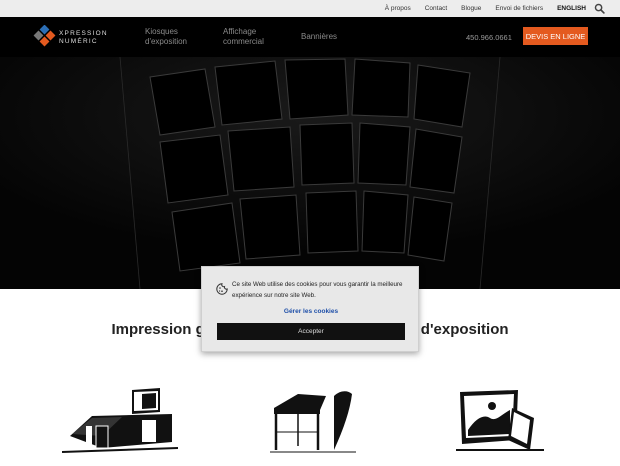  Describe the element at coordinates (489, 37) in the screenshot. I see `phone-number: 450.966.0661` at that location.